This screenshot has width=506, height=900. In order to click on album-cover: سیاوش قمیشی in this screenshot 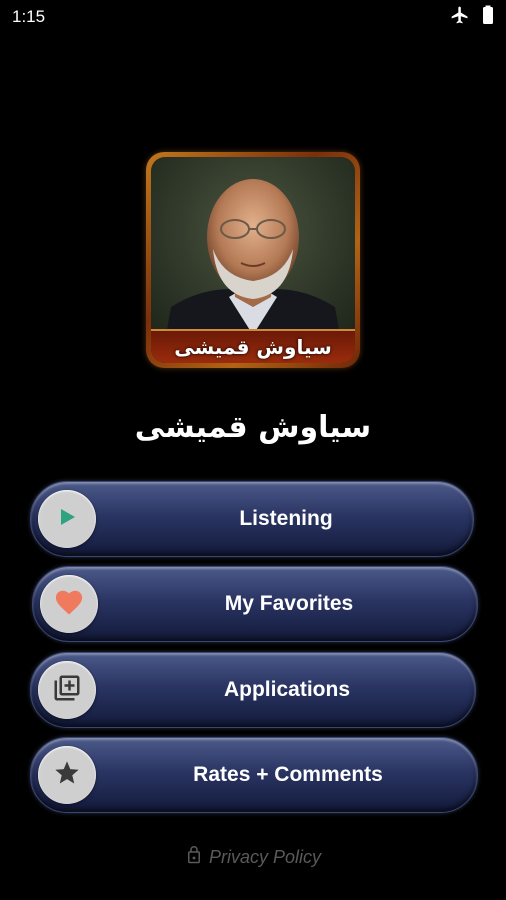, I will do `click(253, 260)`.